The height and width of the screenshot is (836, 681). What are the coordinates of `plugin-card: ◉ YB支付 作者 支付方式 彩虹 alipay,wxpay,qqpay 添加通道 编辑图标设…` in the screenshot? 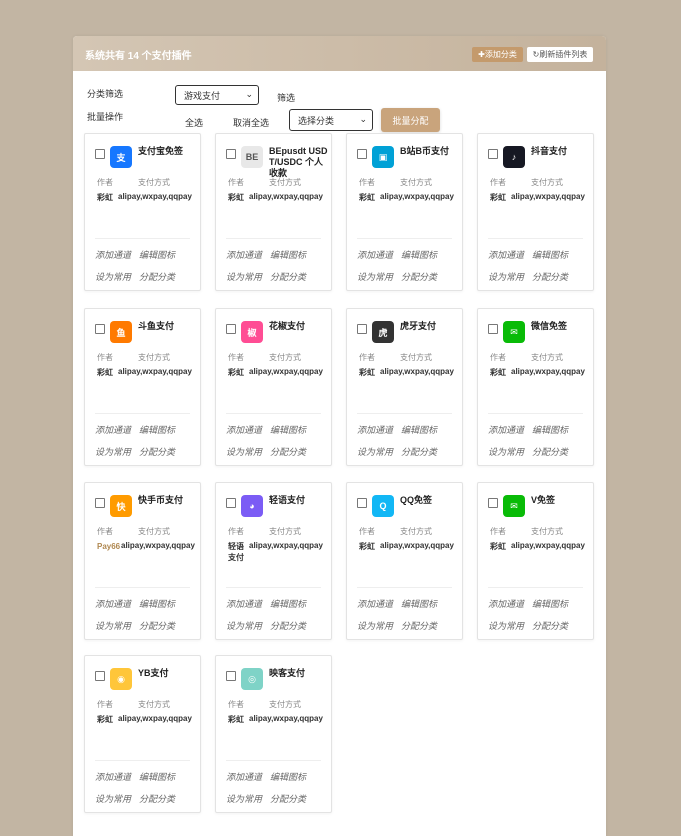 It's located at (142, 734).